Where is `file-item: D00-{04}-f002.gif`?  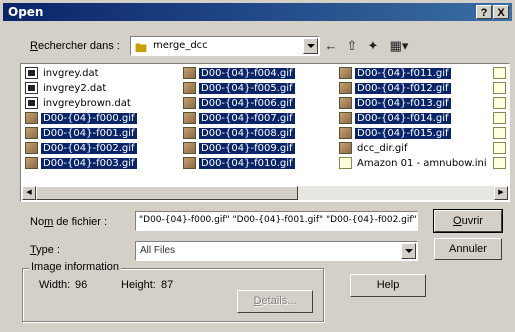
file-item: D00-{04}-f002.gif is located at coordinates (81, 148).